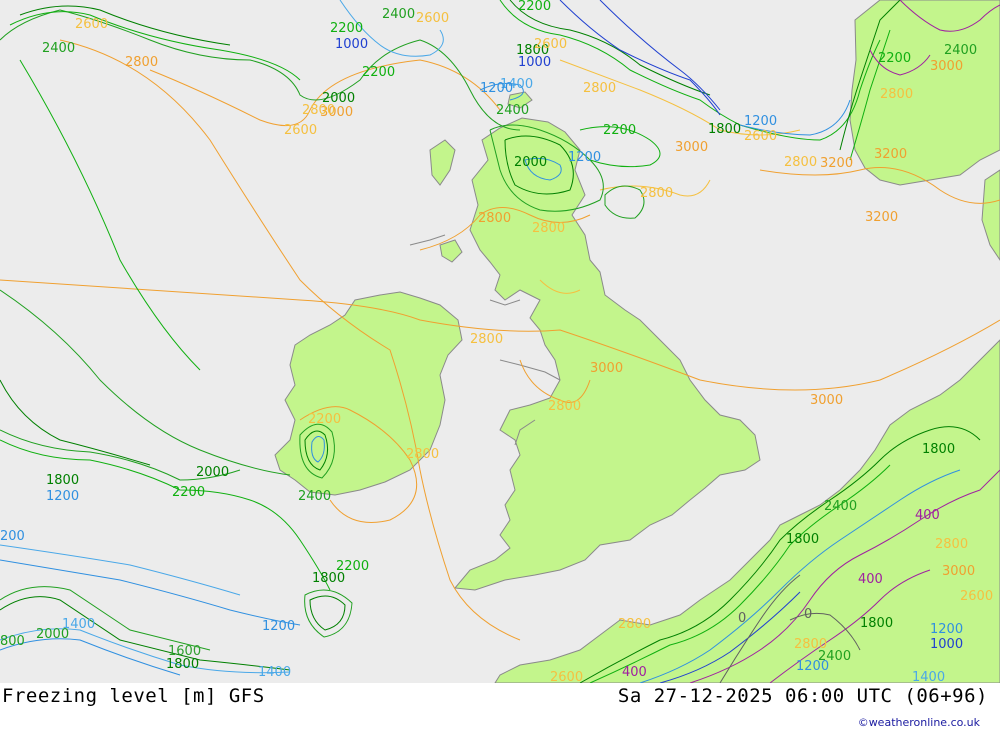 Image resolution: width=1000 pixels, height=733 pixels. Describe the element at coordinates (12, 641) in the screenshot. I see `label-800: 800` at that location.